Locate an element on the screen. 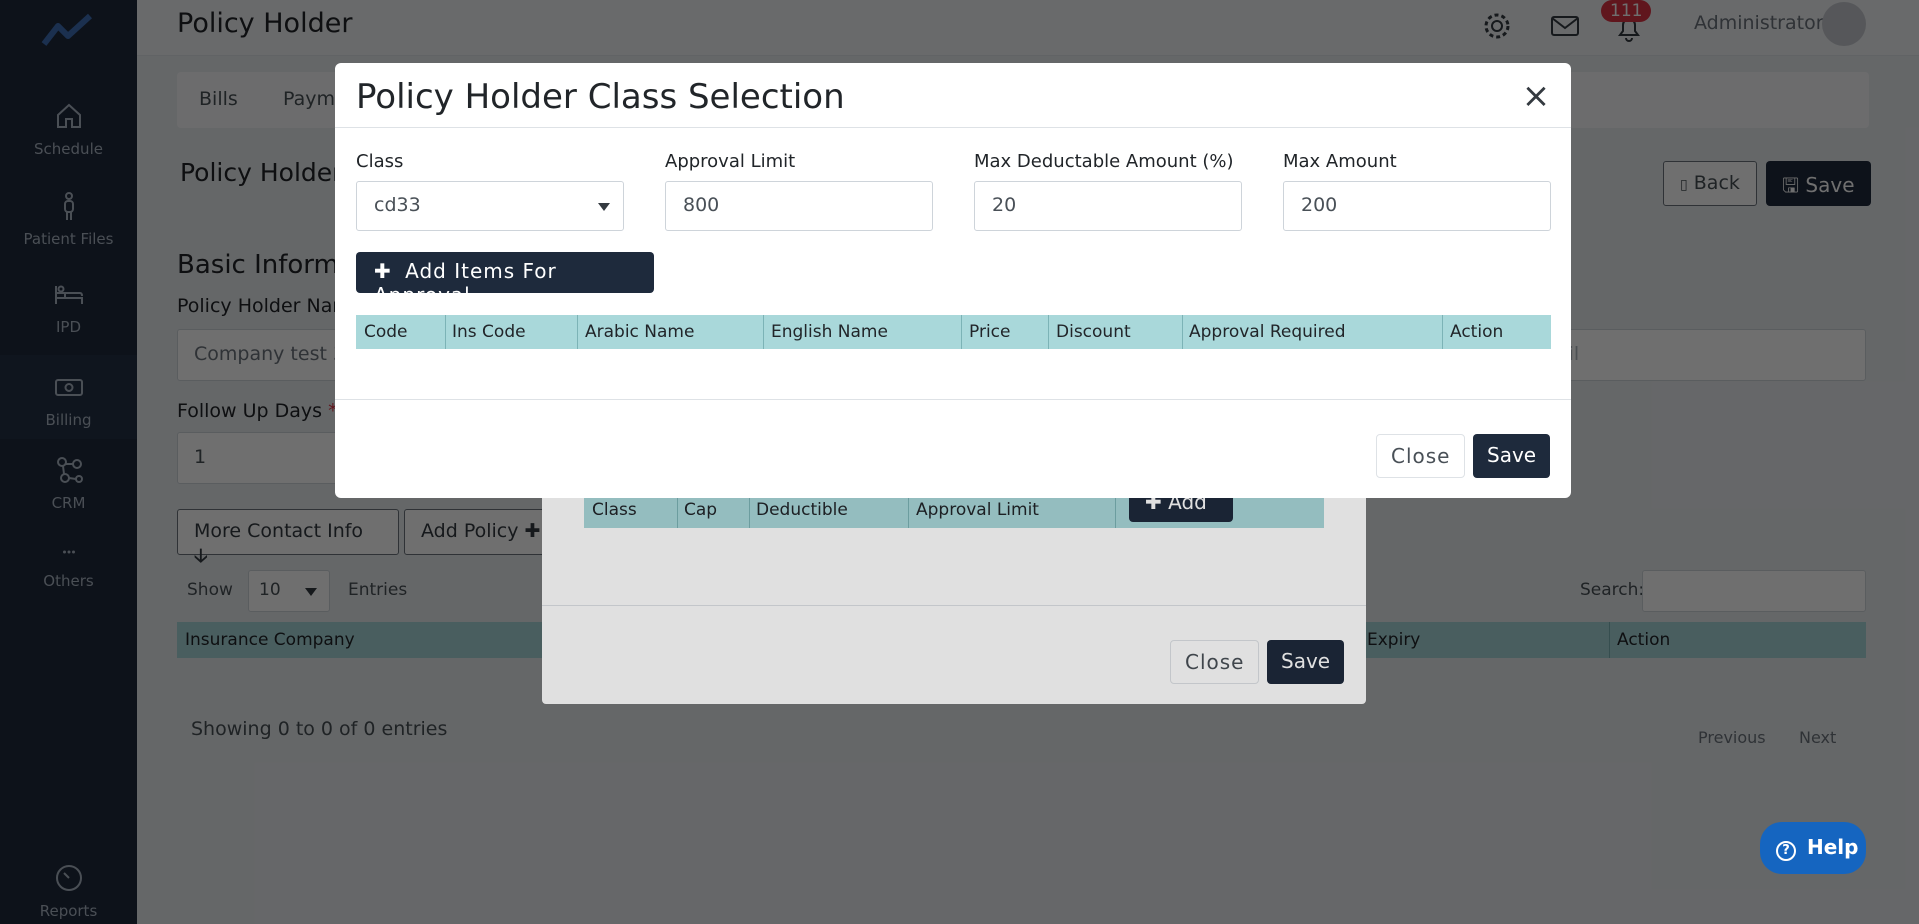  approval-limit-label: Approval Limit is located at coordinates (730, 161).